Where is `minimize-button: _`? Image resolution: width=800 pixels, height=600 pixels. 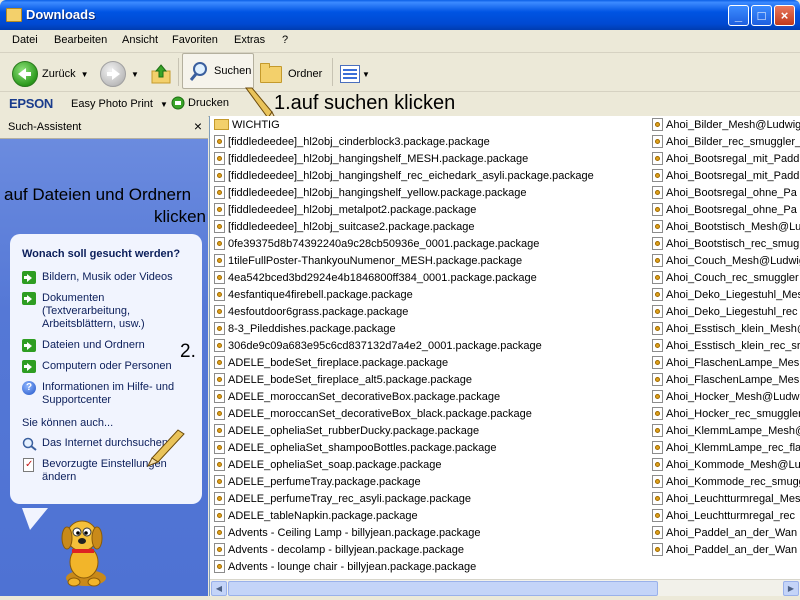
minimize-button: _ is located at coordinates (738, 15).